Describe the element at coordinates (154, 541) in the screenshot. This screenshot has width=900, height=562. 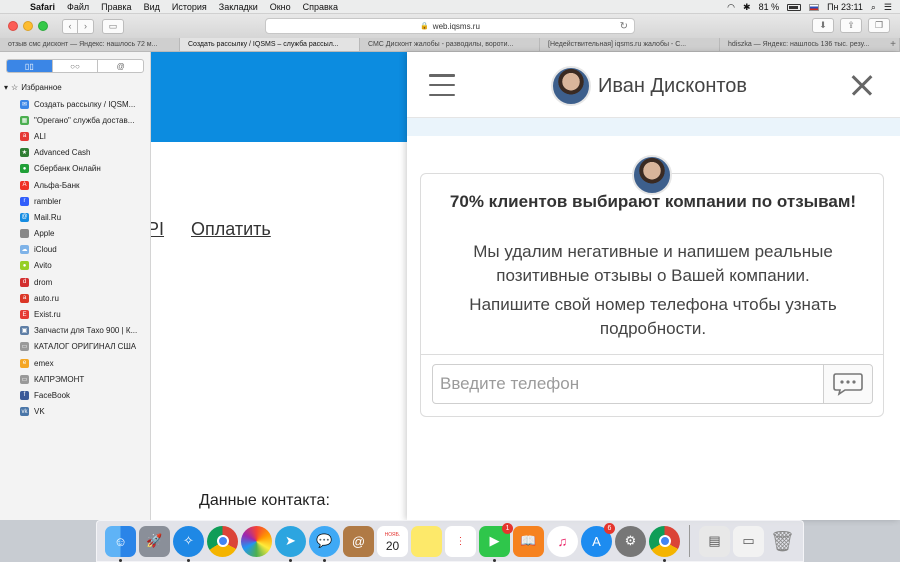
I see `launchpad-icon: 🚀` at that location.